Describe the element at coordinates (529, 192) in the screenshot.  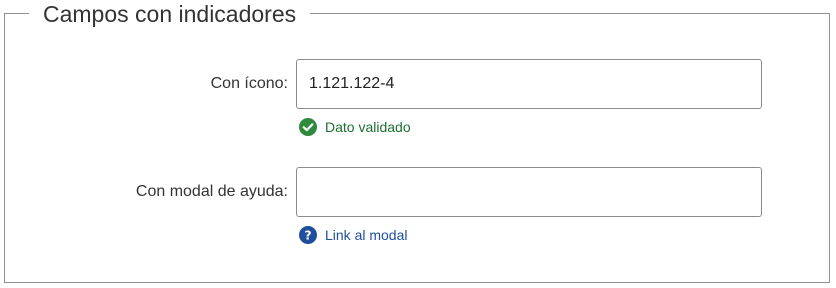
I see `help-field-input` at that location.